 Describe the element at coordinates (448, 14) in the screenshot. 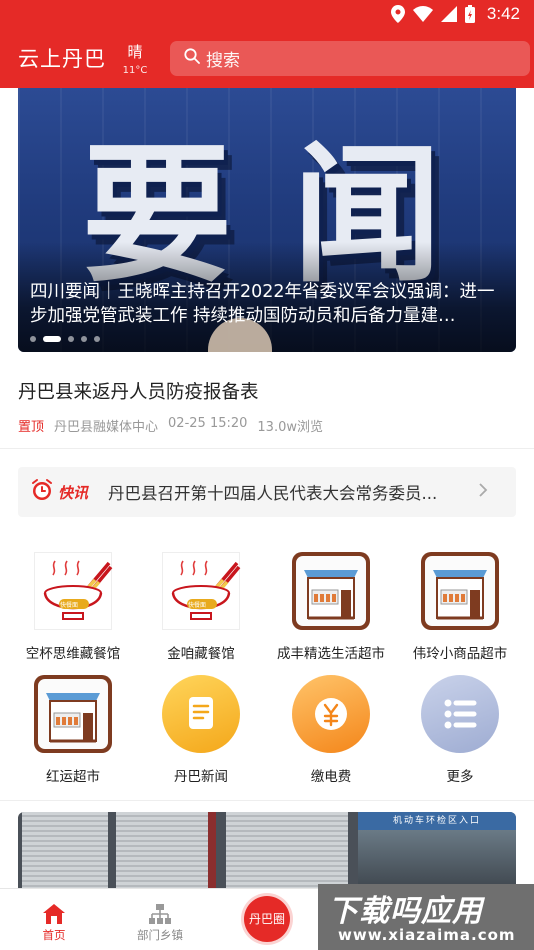

I see `signal-icon` at that location.